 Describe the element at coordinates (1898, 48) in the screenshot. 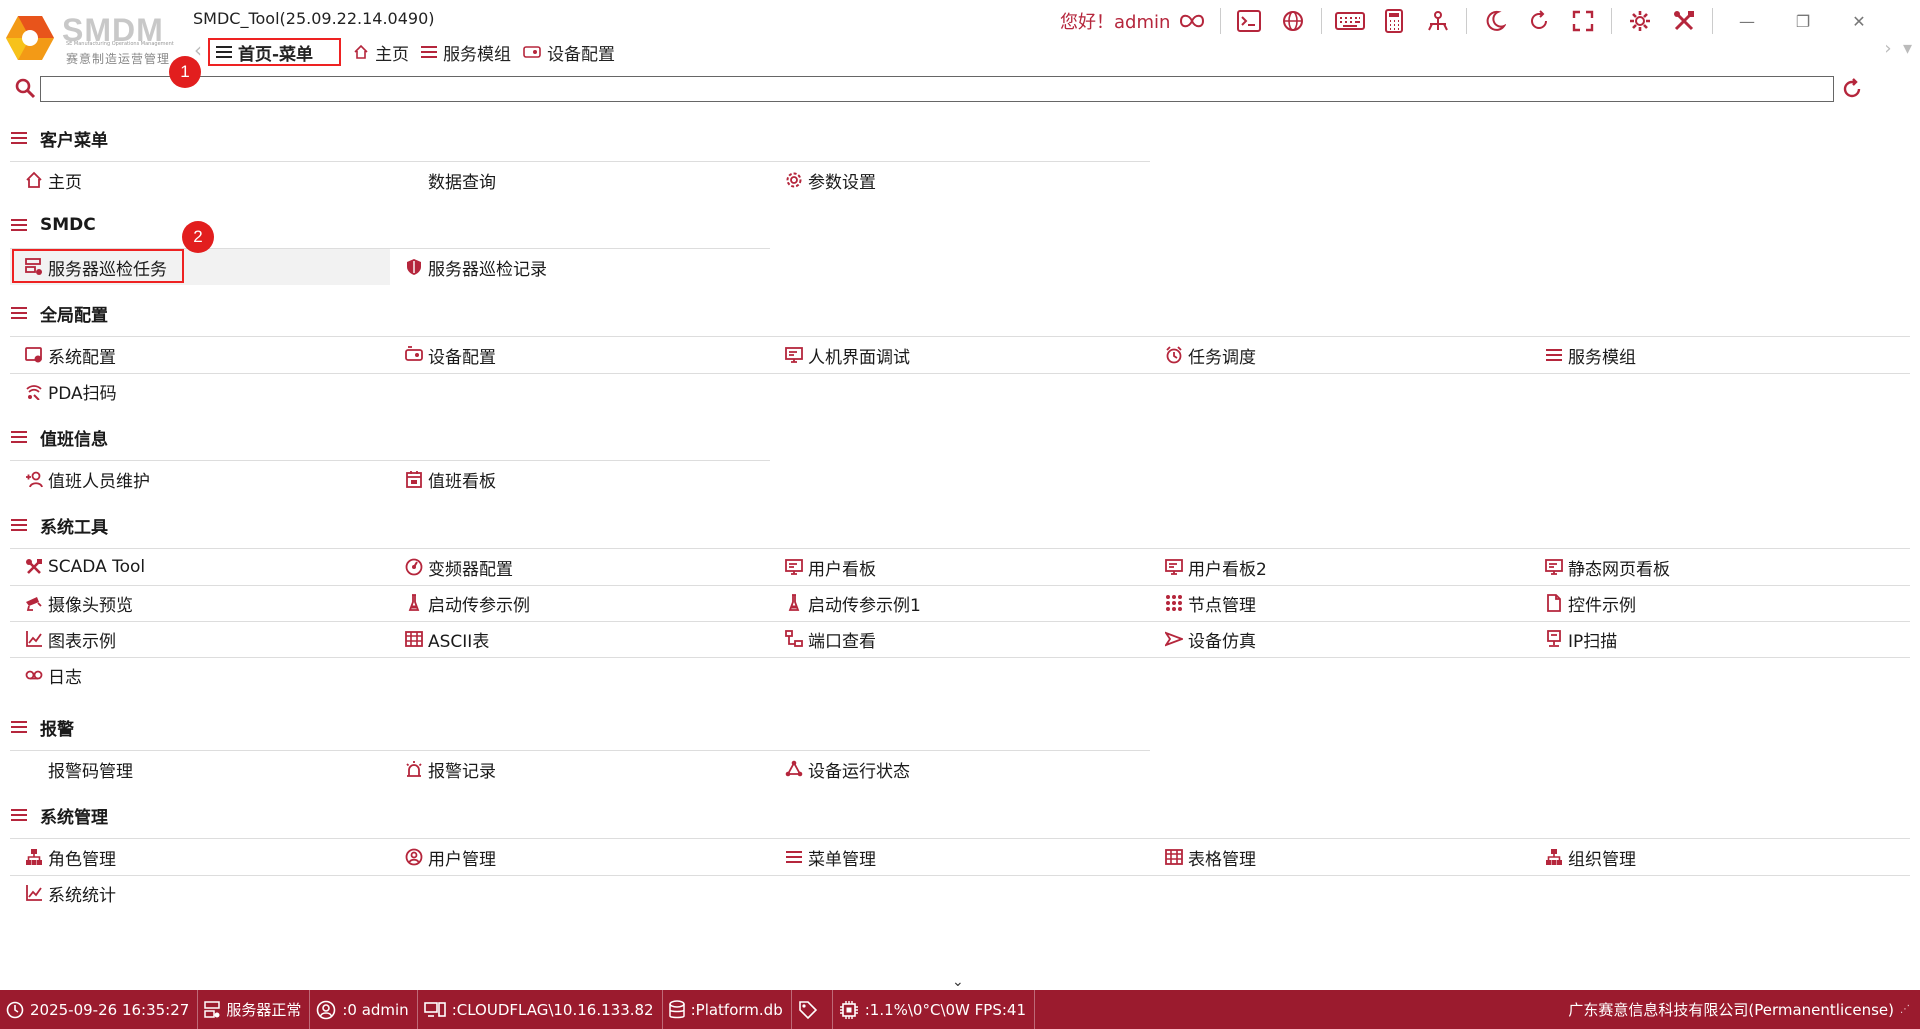

I see `tab-scroll-right-icon: › ▾` at that location.